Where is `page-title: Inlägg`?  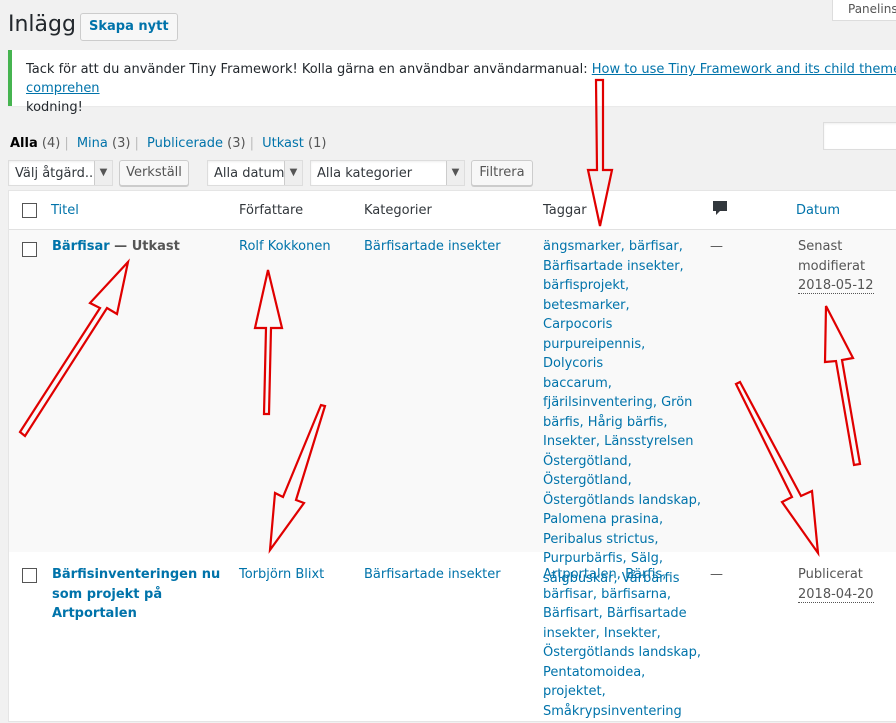
page-title: Inlägg is located at coordinates (42, 24).